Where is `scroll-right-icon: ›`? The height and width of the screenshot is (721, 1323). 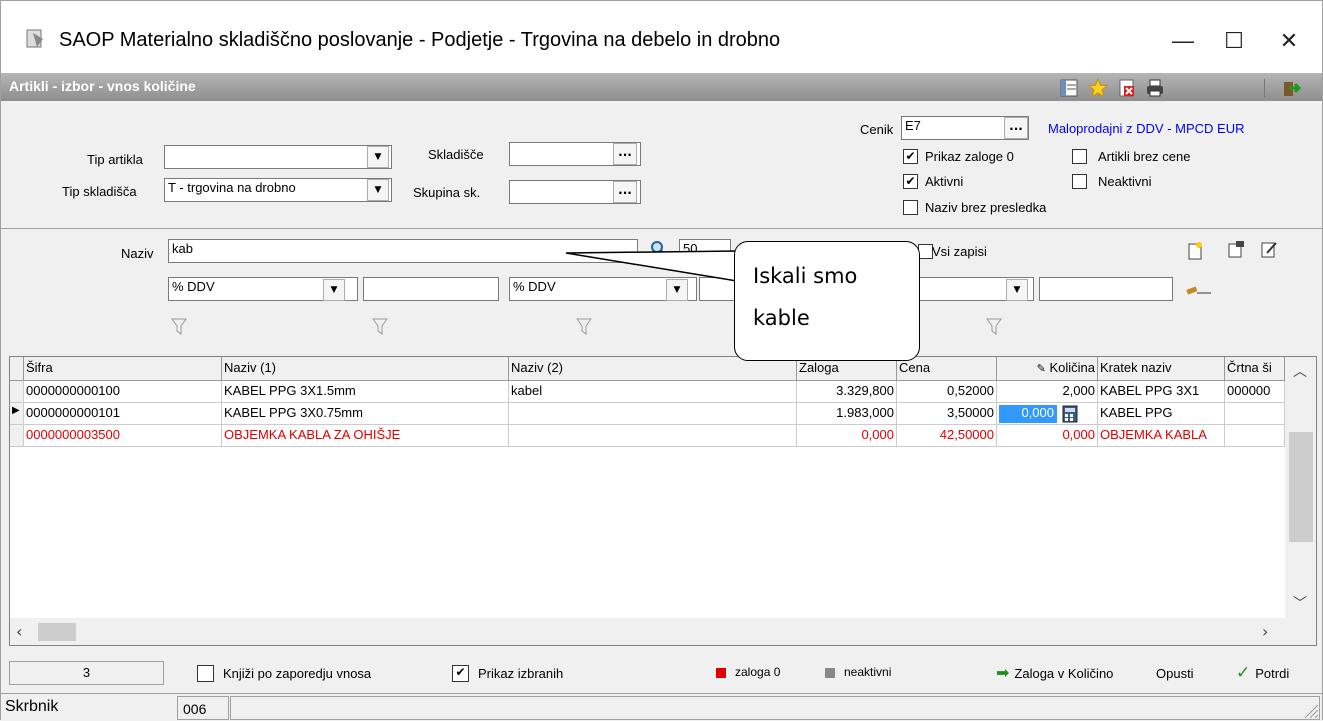
scroll-right-icon: › is located at coordinates (1265, 631).